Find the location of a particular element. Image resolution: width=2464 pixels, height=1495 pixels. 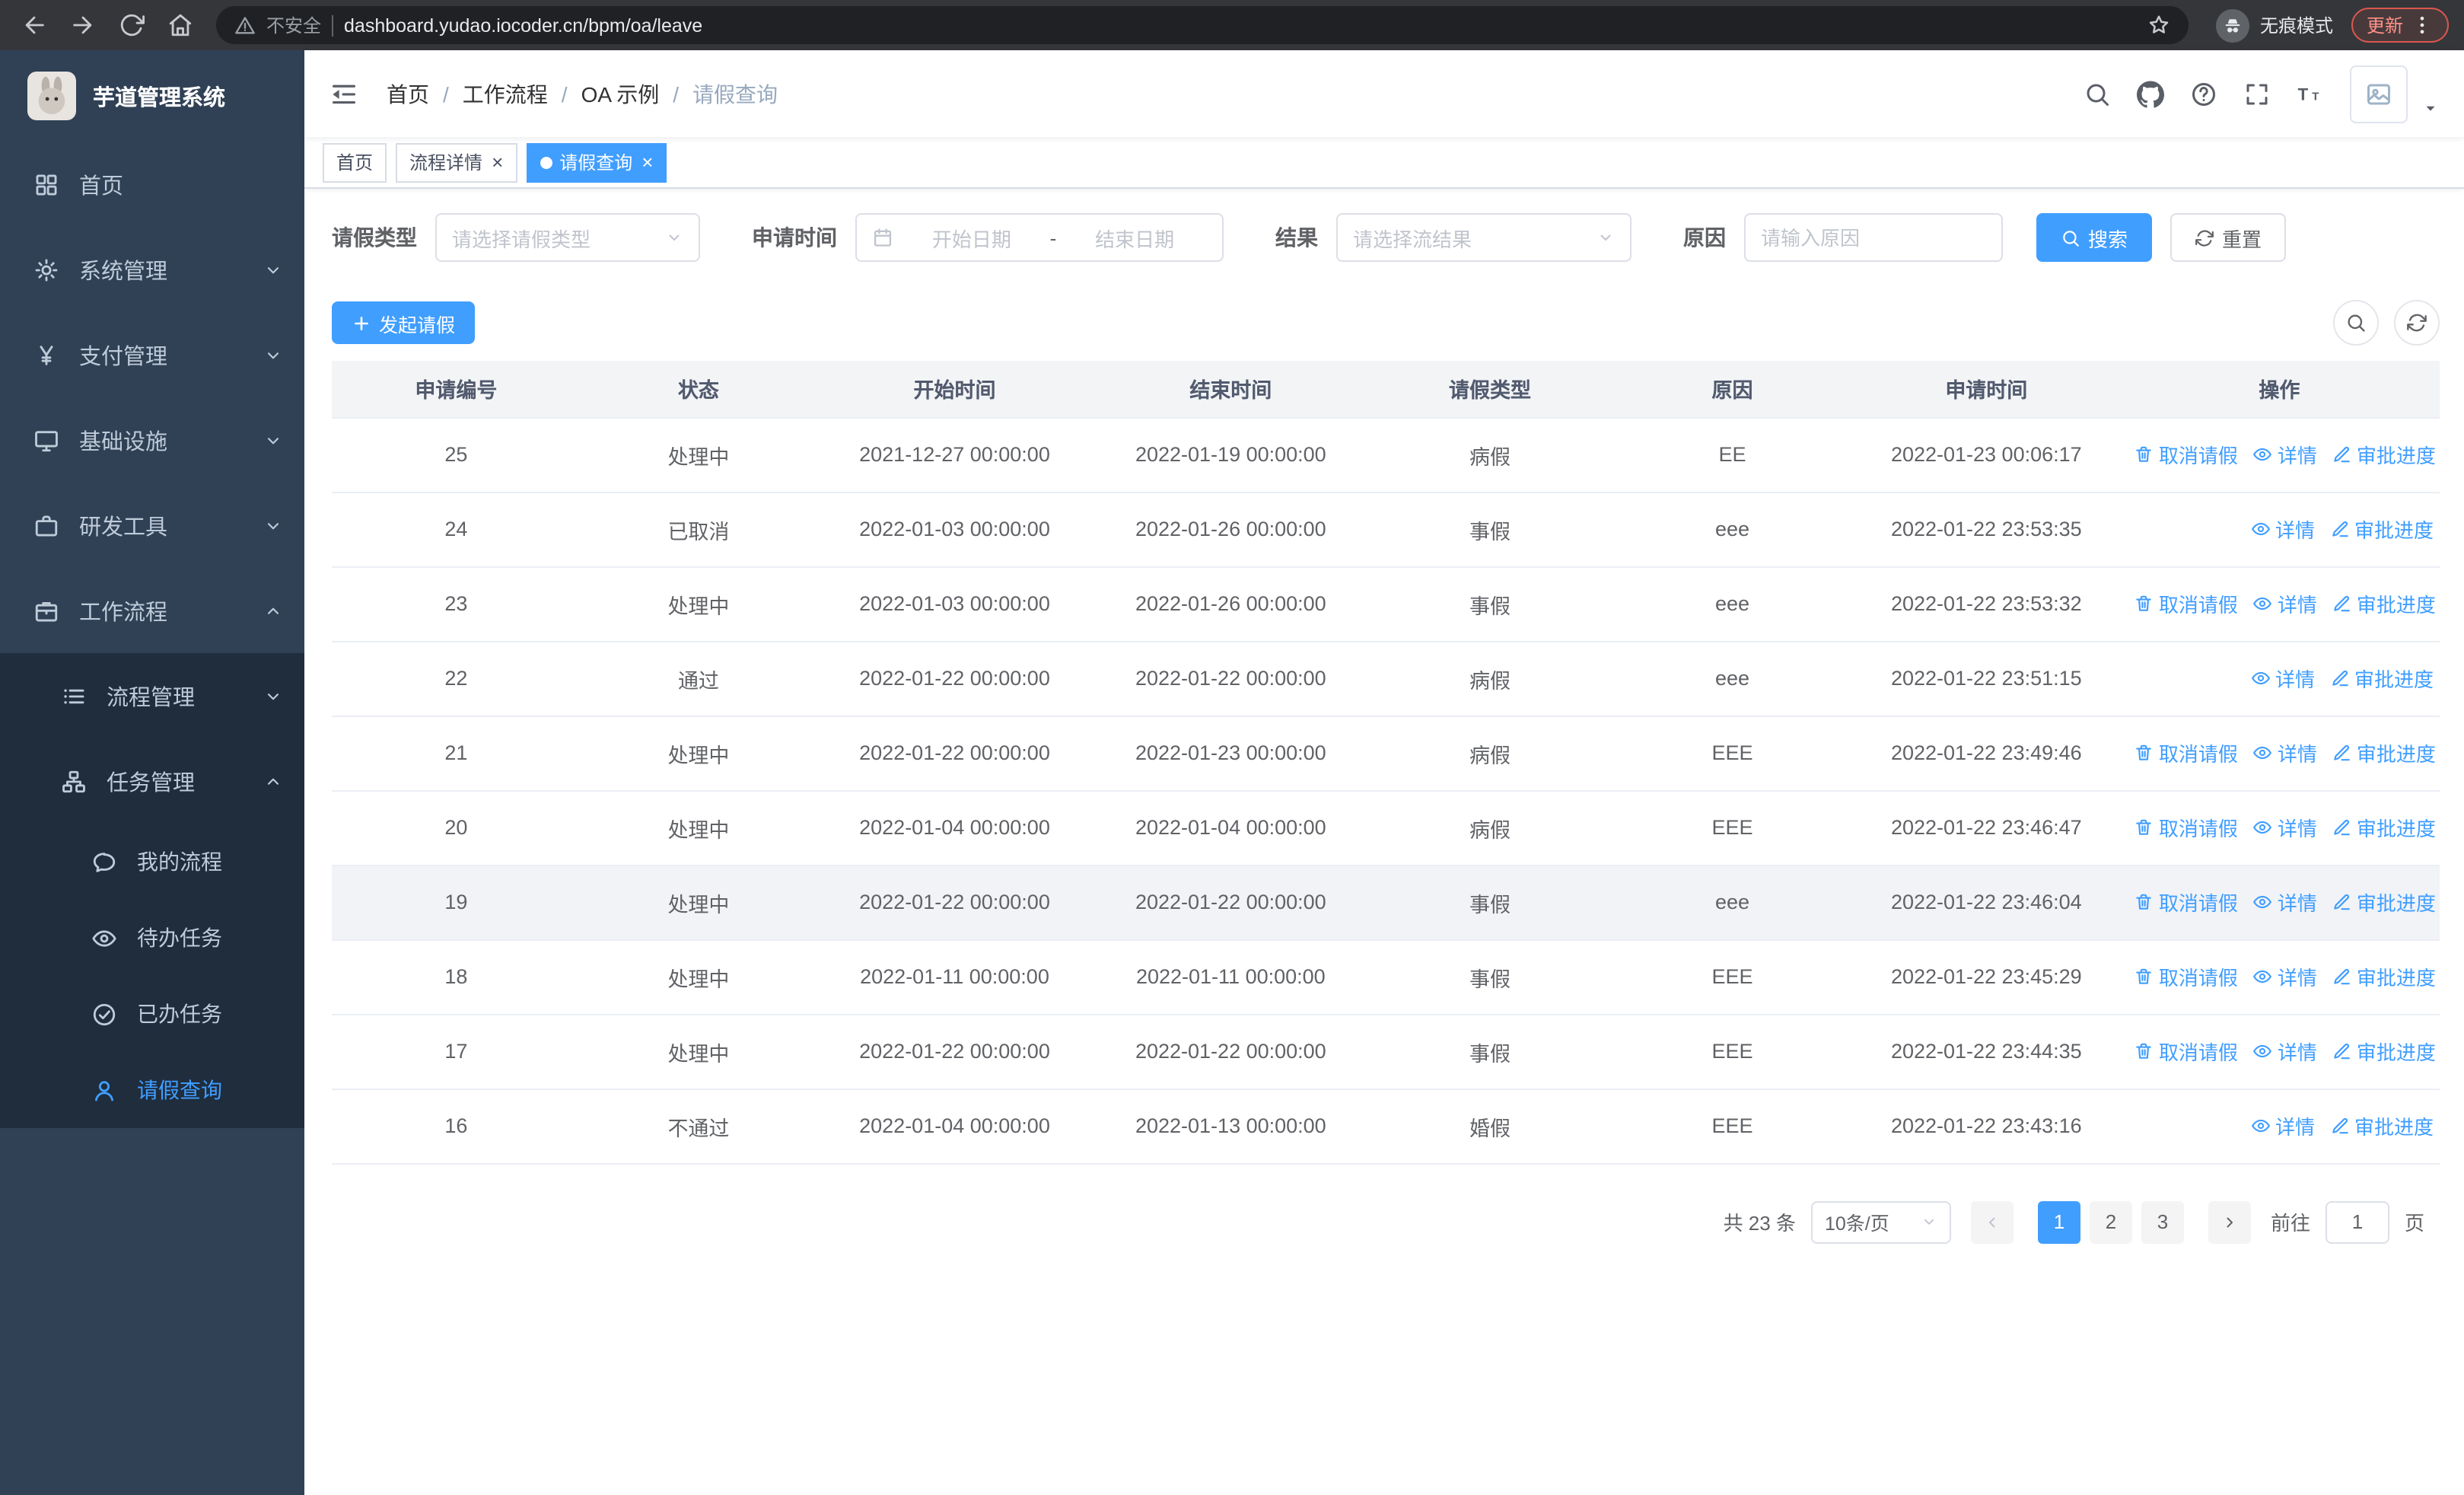

app-logo: 芋道管理系统 is located at coordinates (152, 96).